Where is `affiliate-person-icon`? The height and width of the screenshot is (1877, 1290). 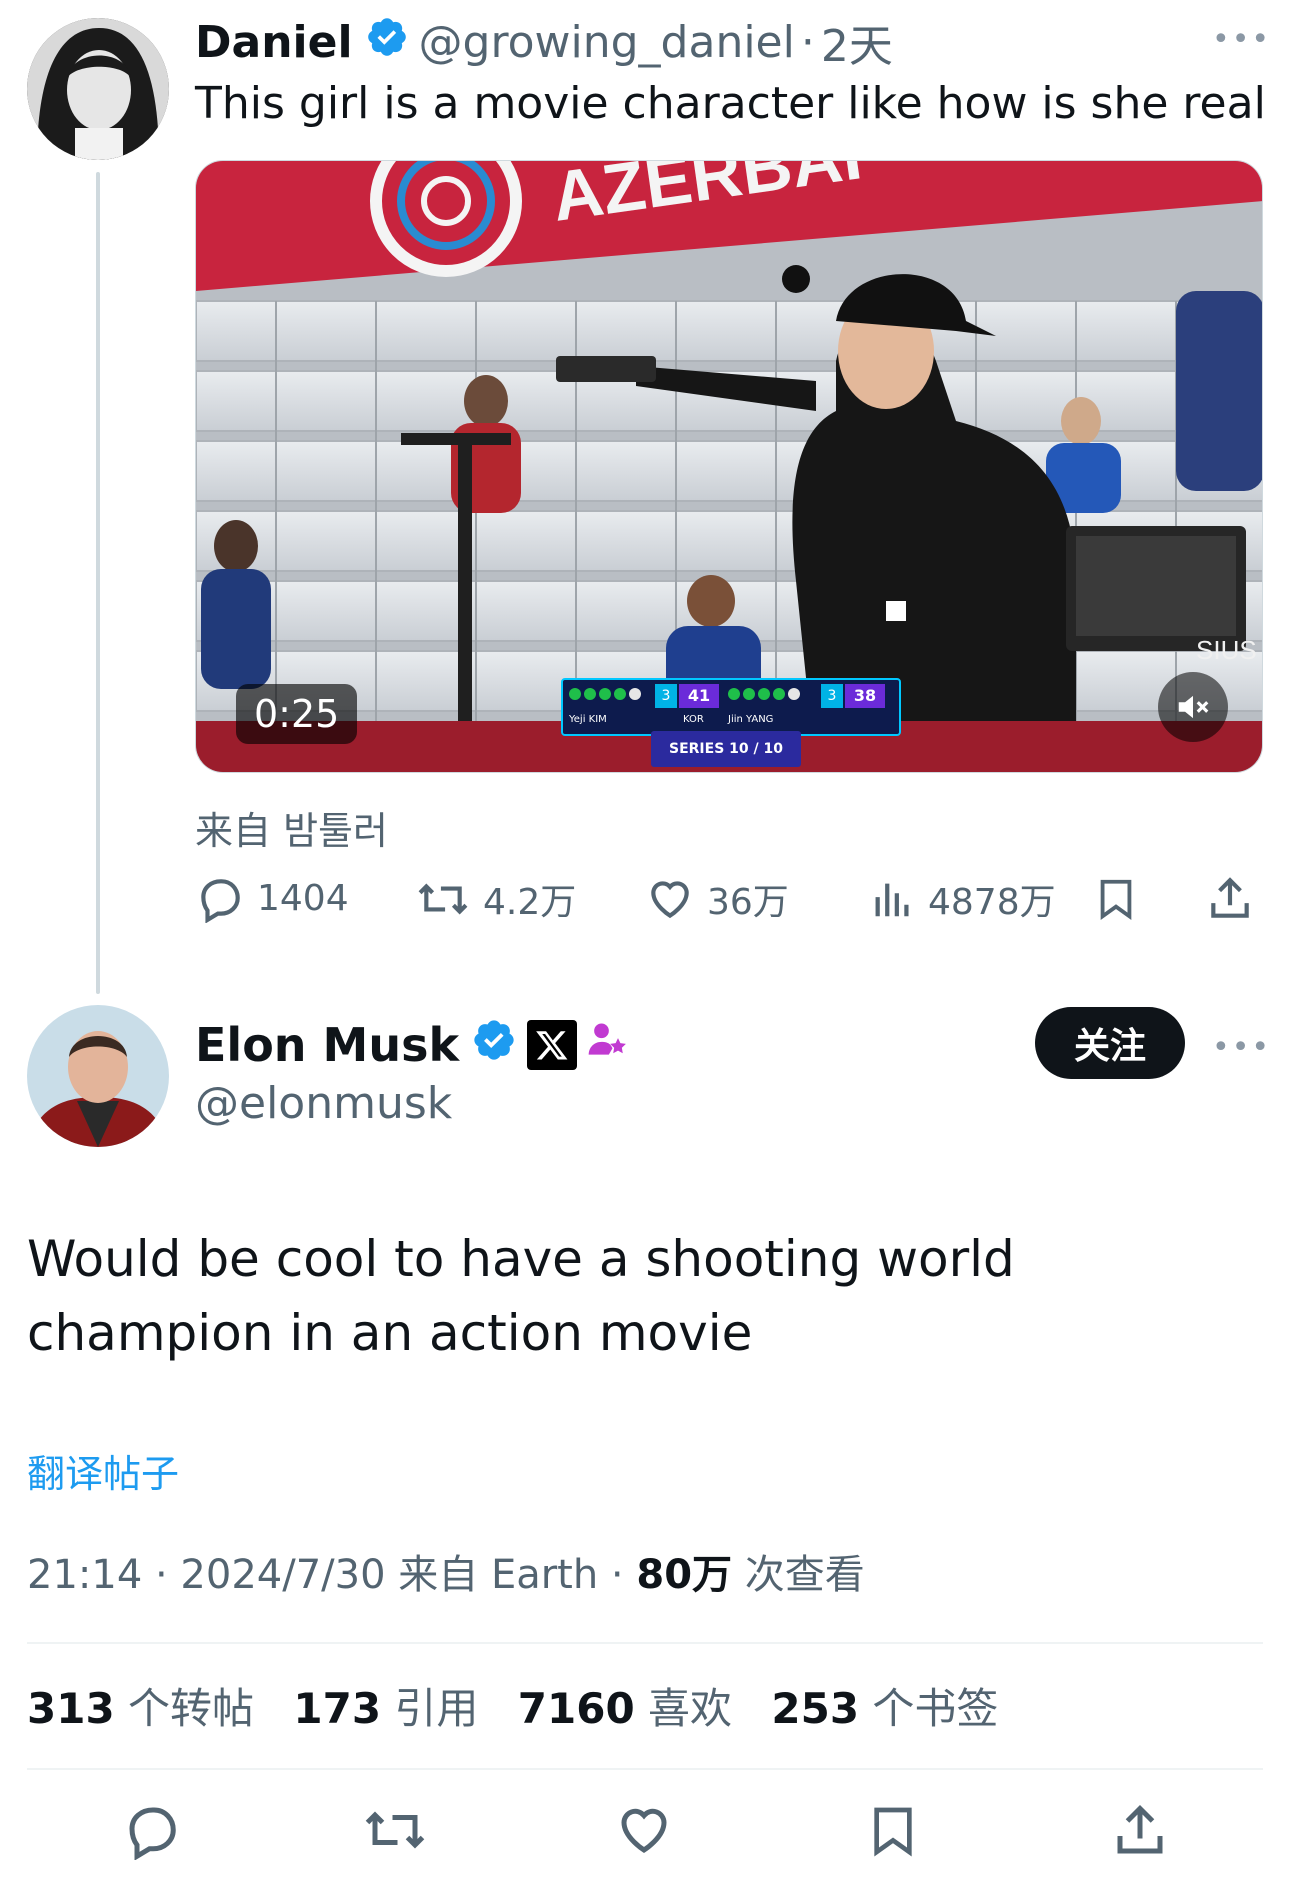 affiliate-person-icon is located at coordinates (607, 1045).